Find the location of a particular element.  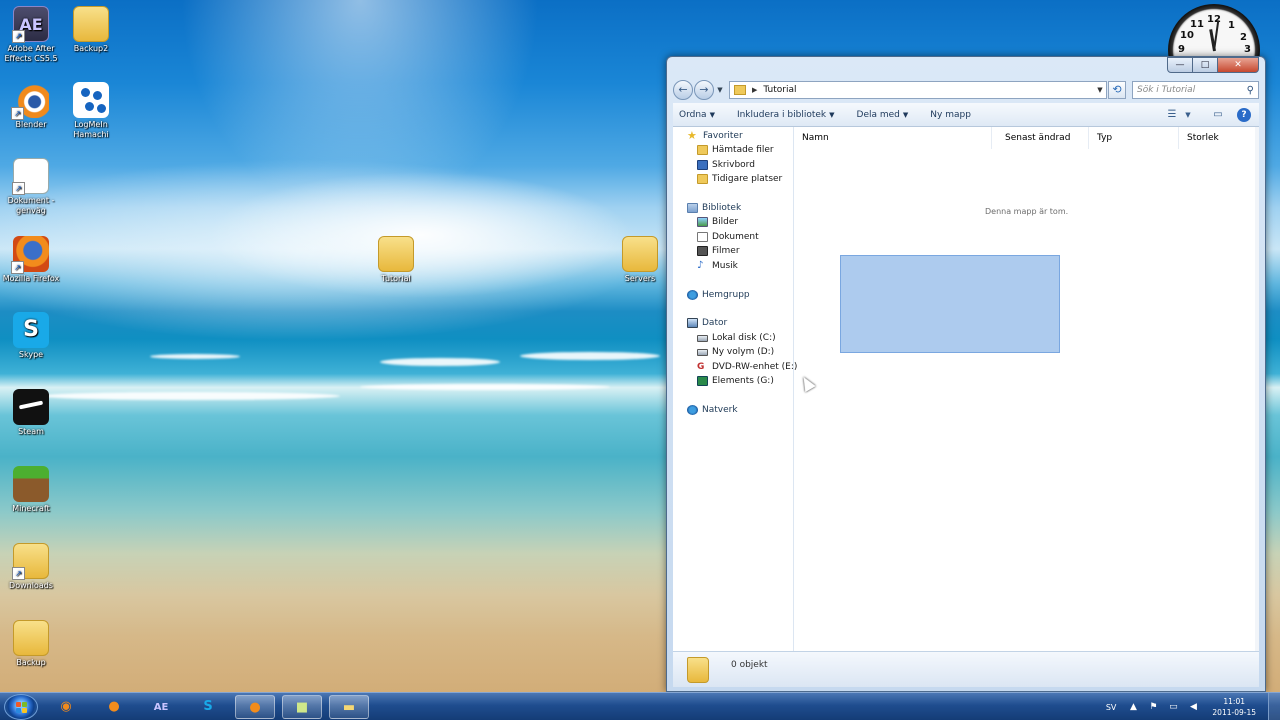

desktop-icon-backup2: Backup2 is located at coordinates (91, 30).